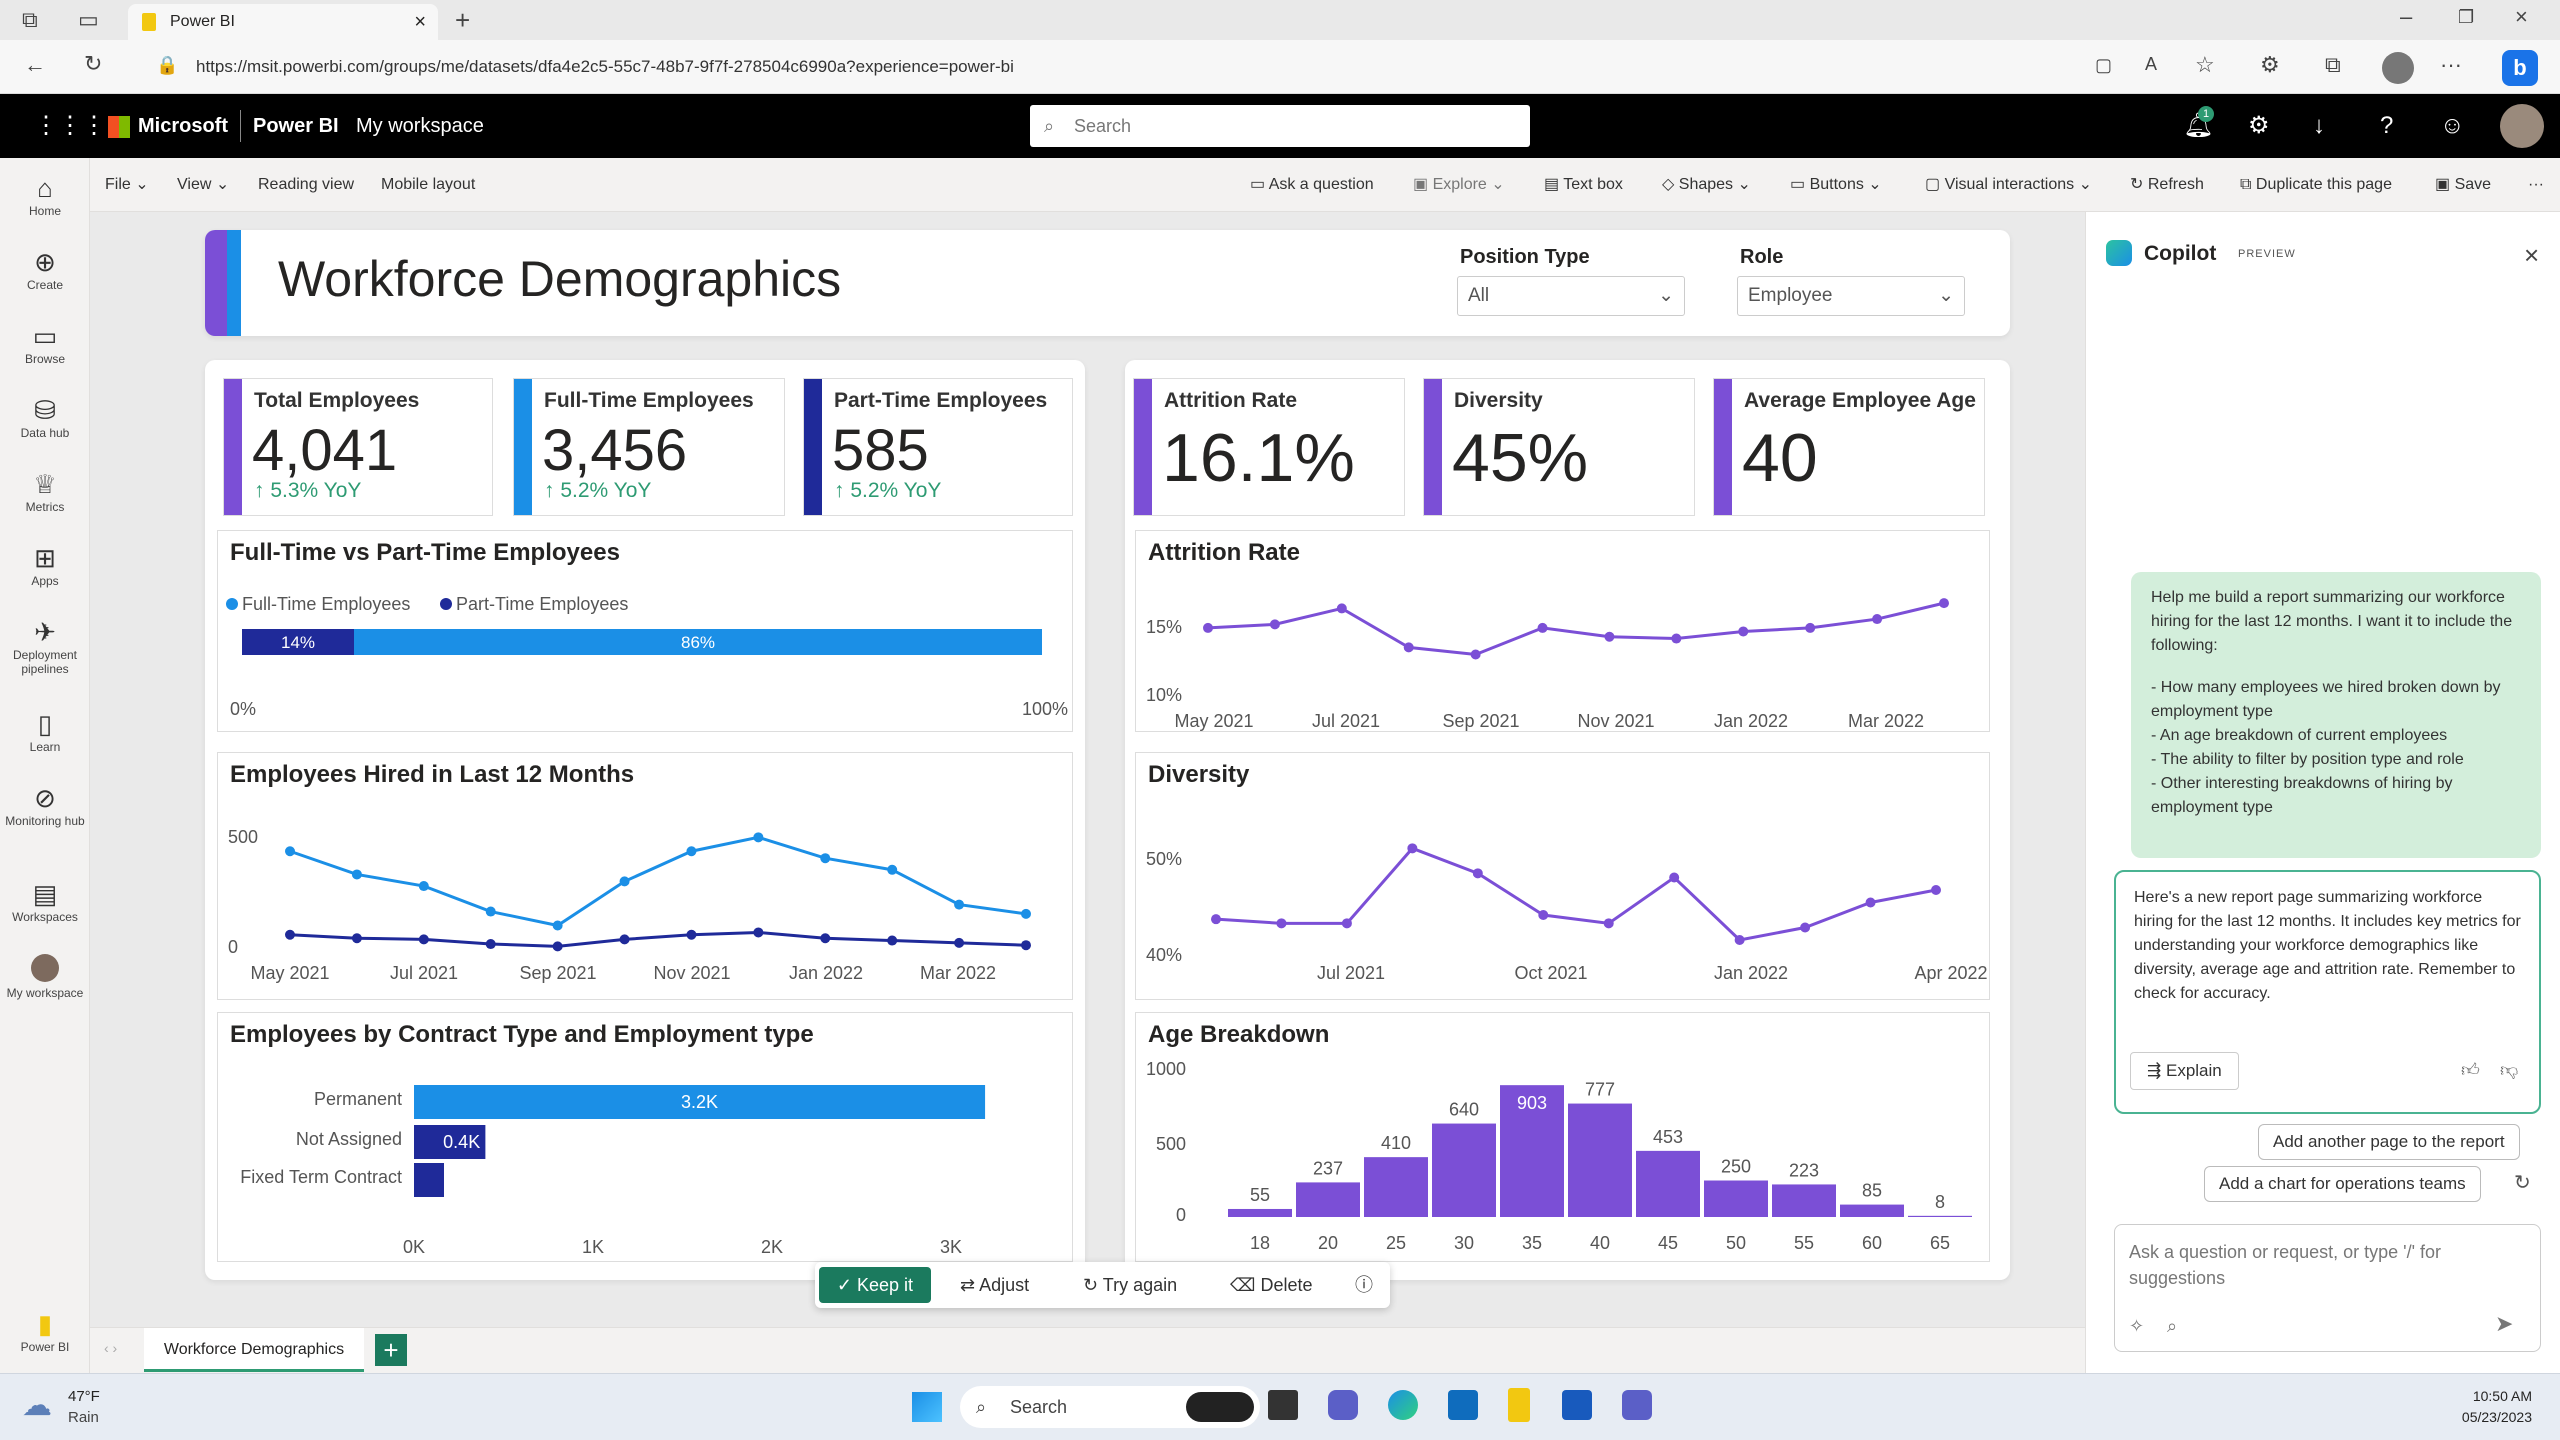  What do you see at coordinates (2270, 65) in the screenshot?
I see `extensions-icon: ⚙` at bounding box center [2270, 65].